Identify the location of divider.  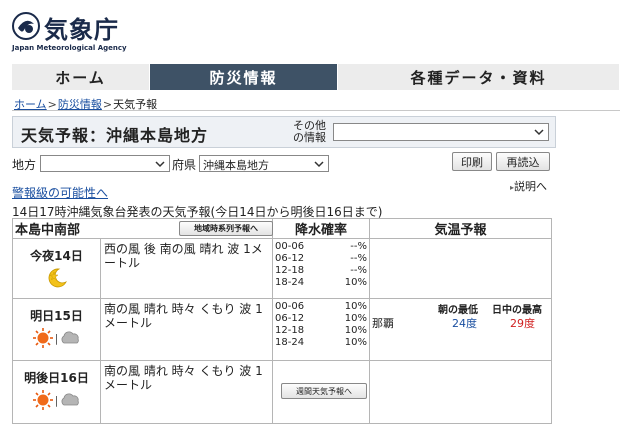
(316, 110).